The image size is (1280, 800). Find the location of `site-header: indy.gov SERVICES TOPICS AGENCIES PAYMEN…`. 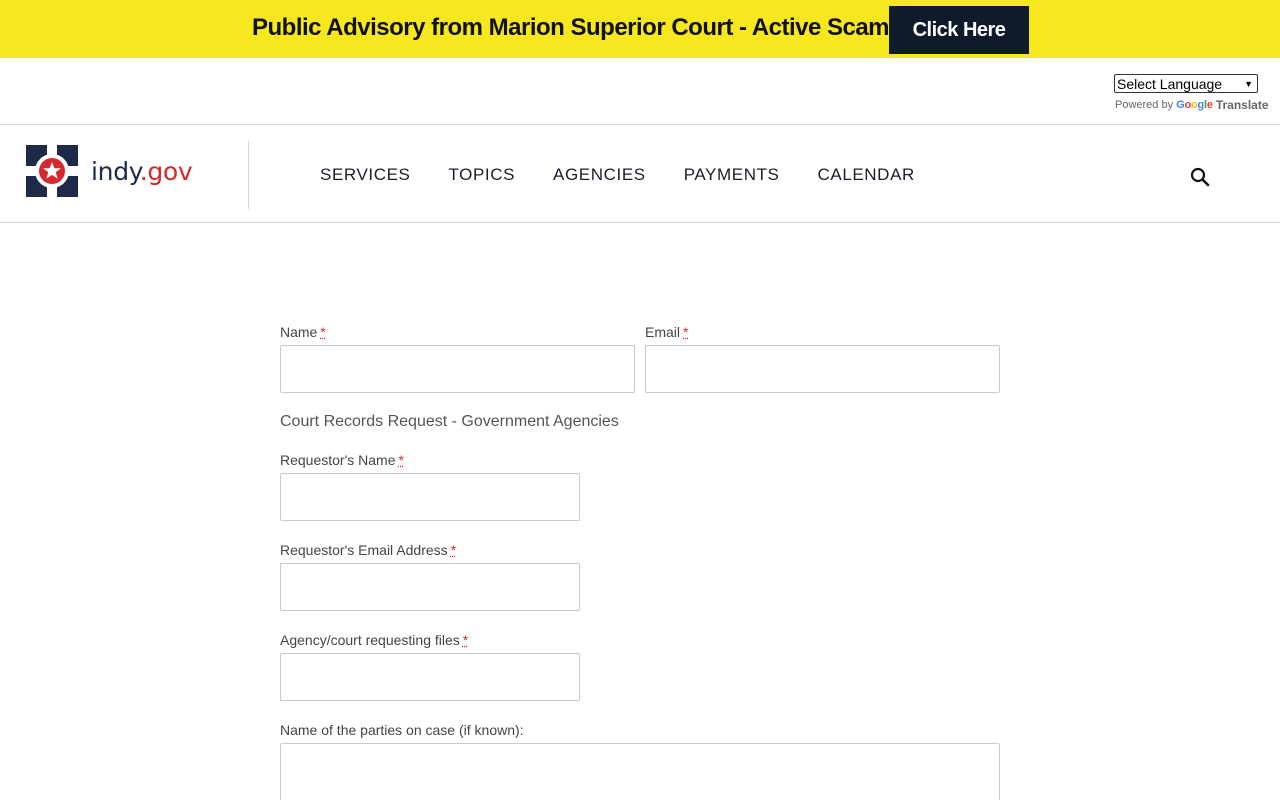

site-header: indy.gov SERVICES TOPICS AGENCIES PAYMEN… is located at coordinates (640, 174).